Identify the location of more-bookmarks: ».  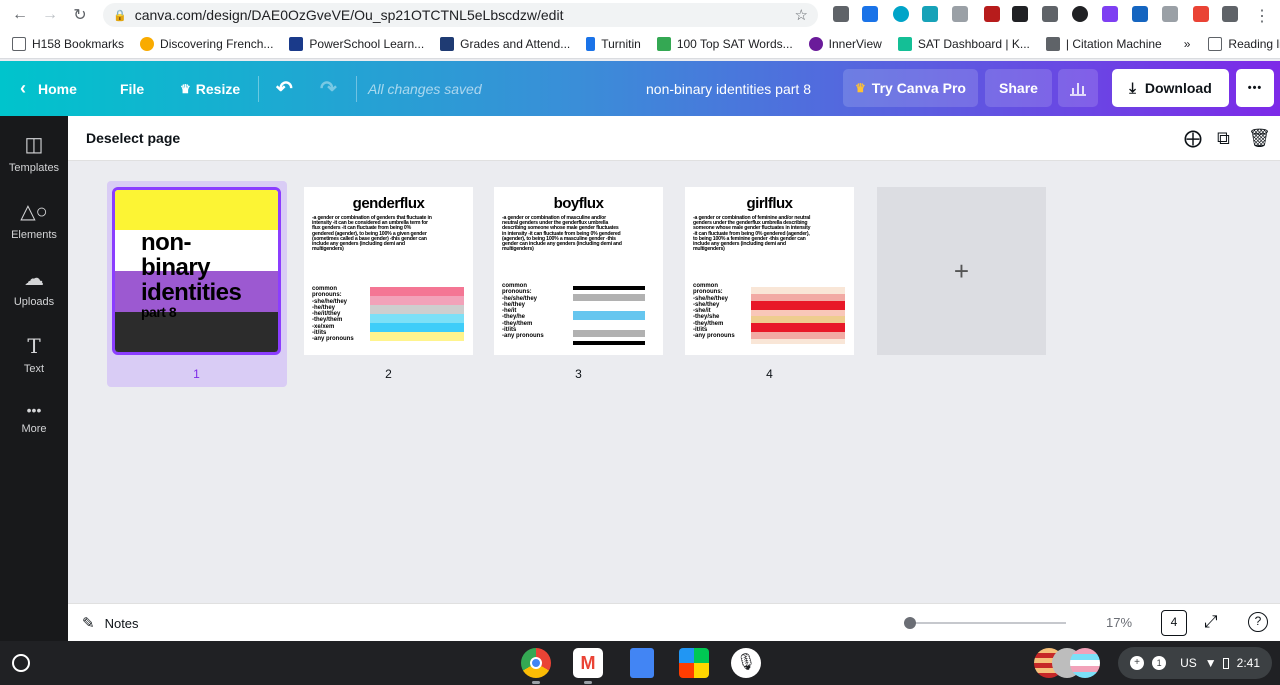
(1187, 44).